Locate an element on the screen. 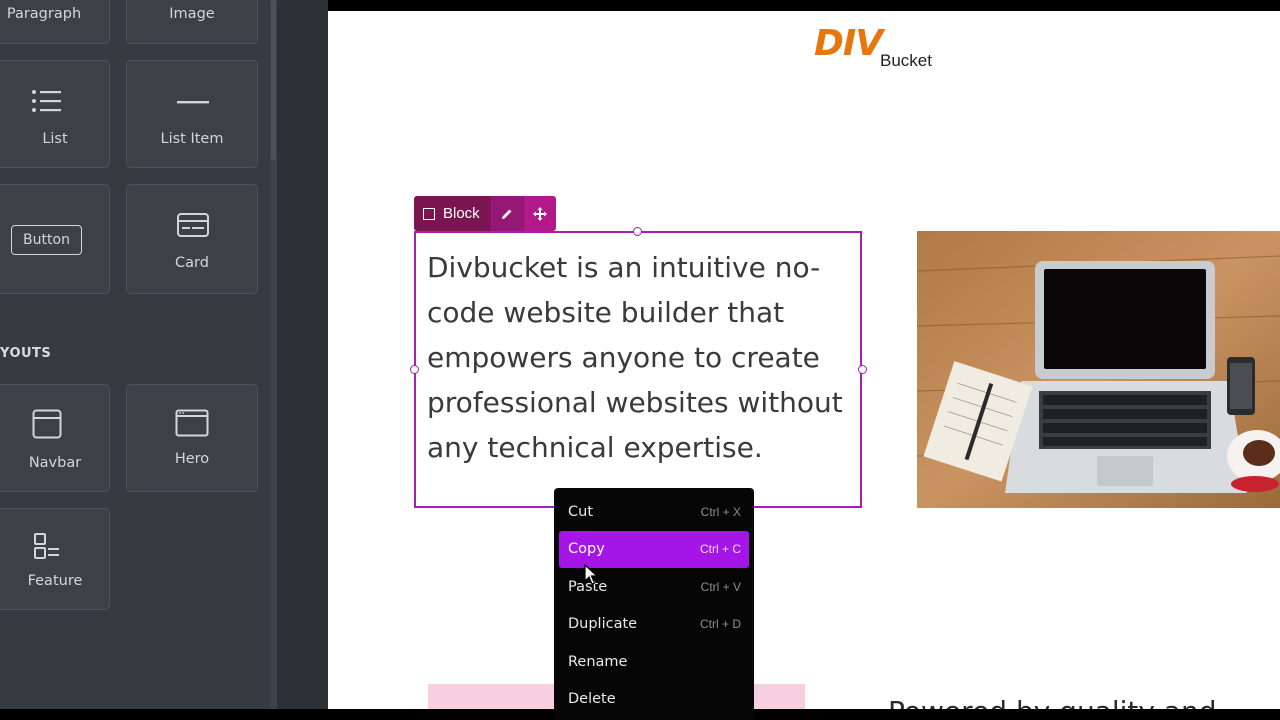 Image resolution: width=1280 pixels, height=720 pixels. menu-item-duplicate: Duplicate Ctrl + D is located at coordinates (654, 625).